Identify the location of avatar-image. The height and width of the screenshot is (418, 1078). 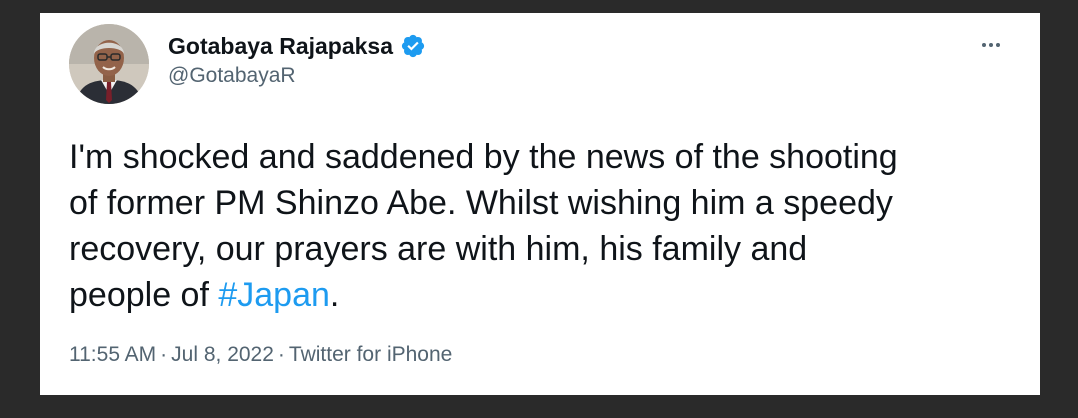
(109, 64).